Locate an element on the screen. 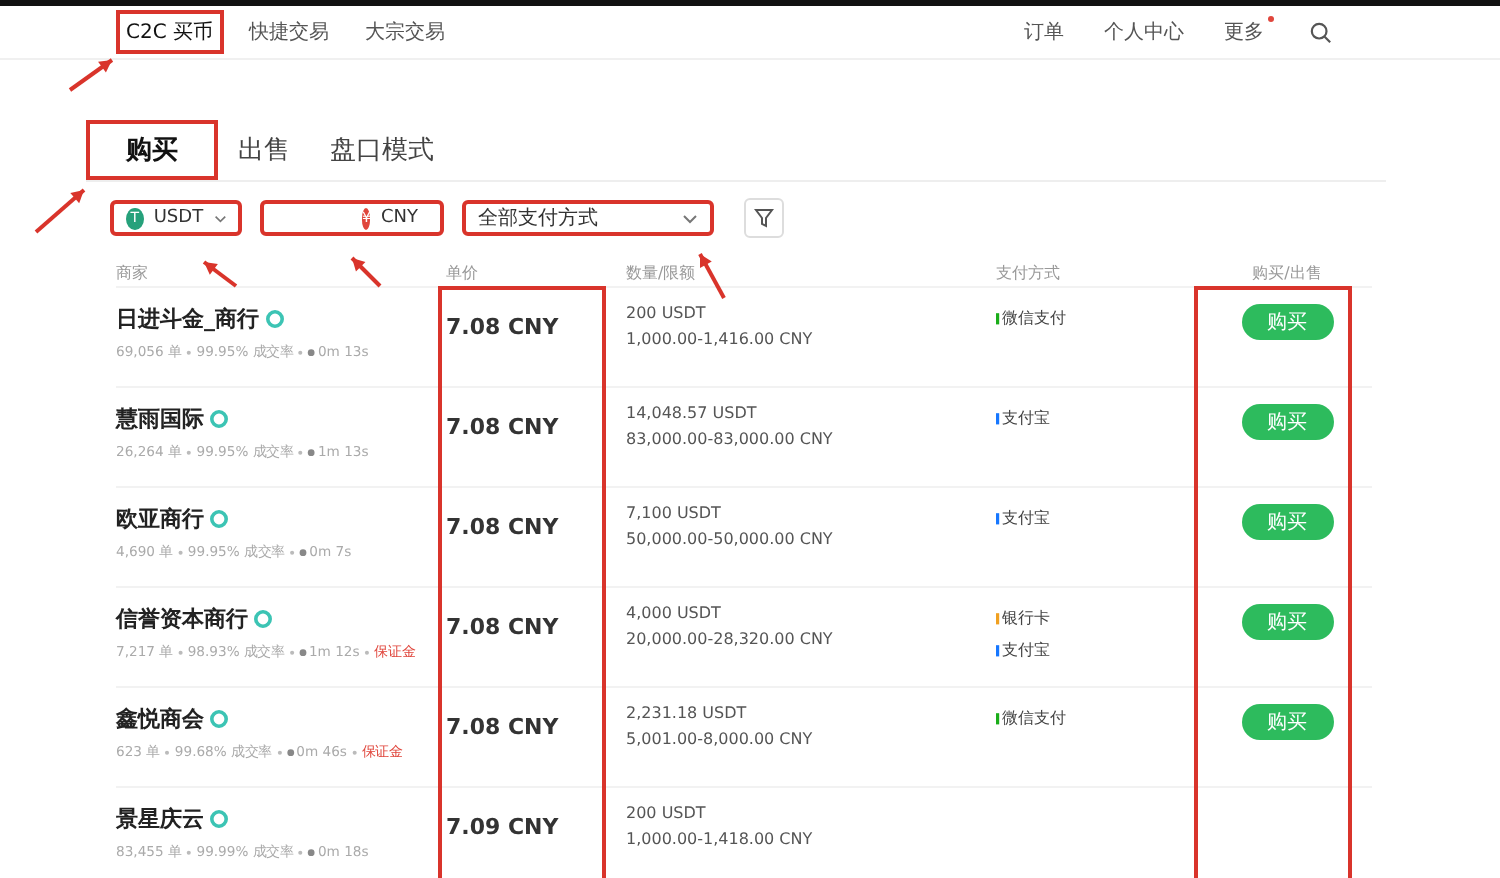  merchant-name: 景星庆云 is located at coordinates (160, 819).